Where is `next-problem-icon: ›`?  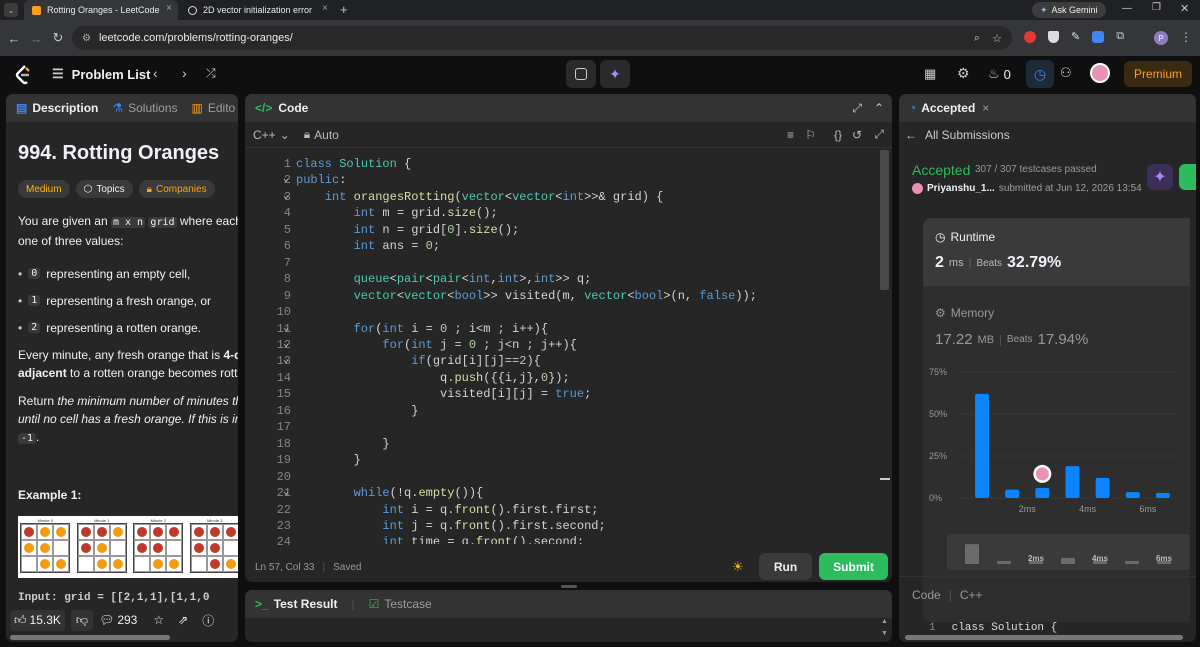 next-problem-icon: › is located at coordinates (184, 73).